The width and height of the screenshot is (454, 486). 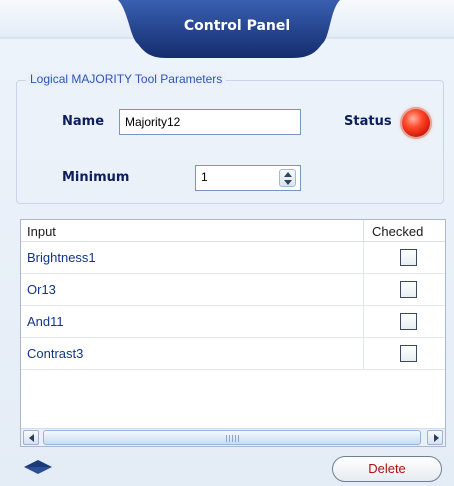 I want to click on status-indicator-icon, so click(x=416, y=123).